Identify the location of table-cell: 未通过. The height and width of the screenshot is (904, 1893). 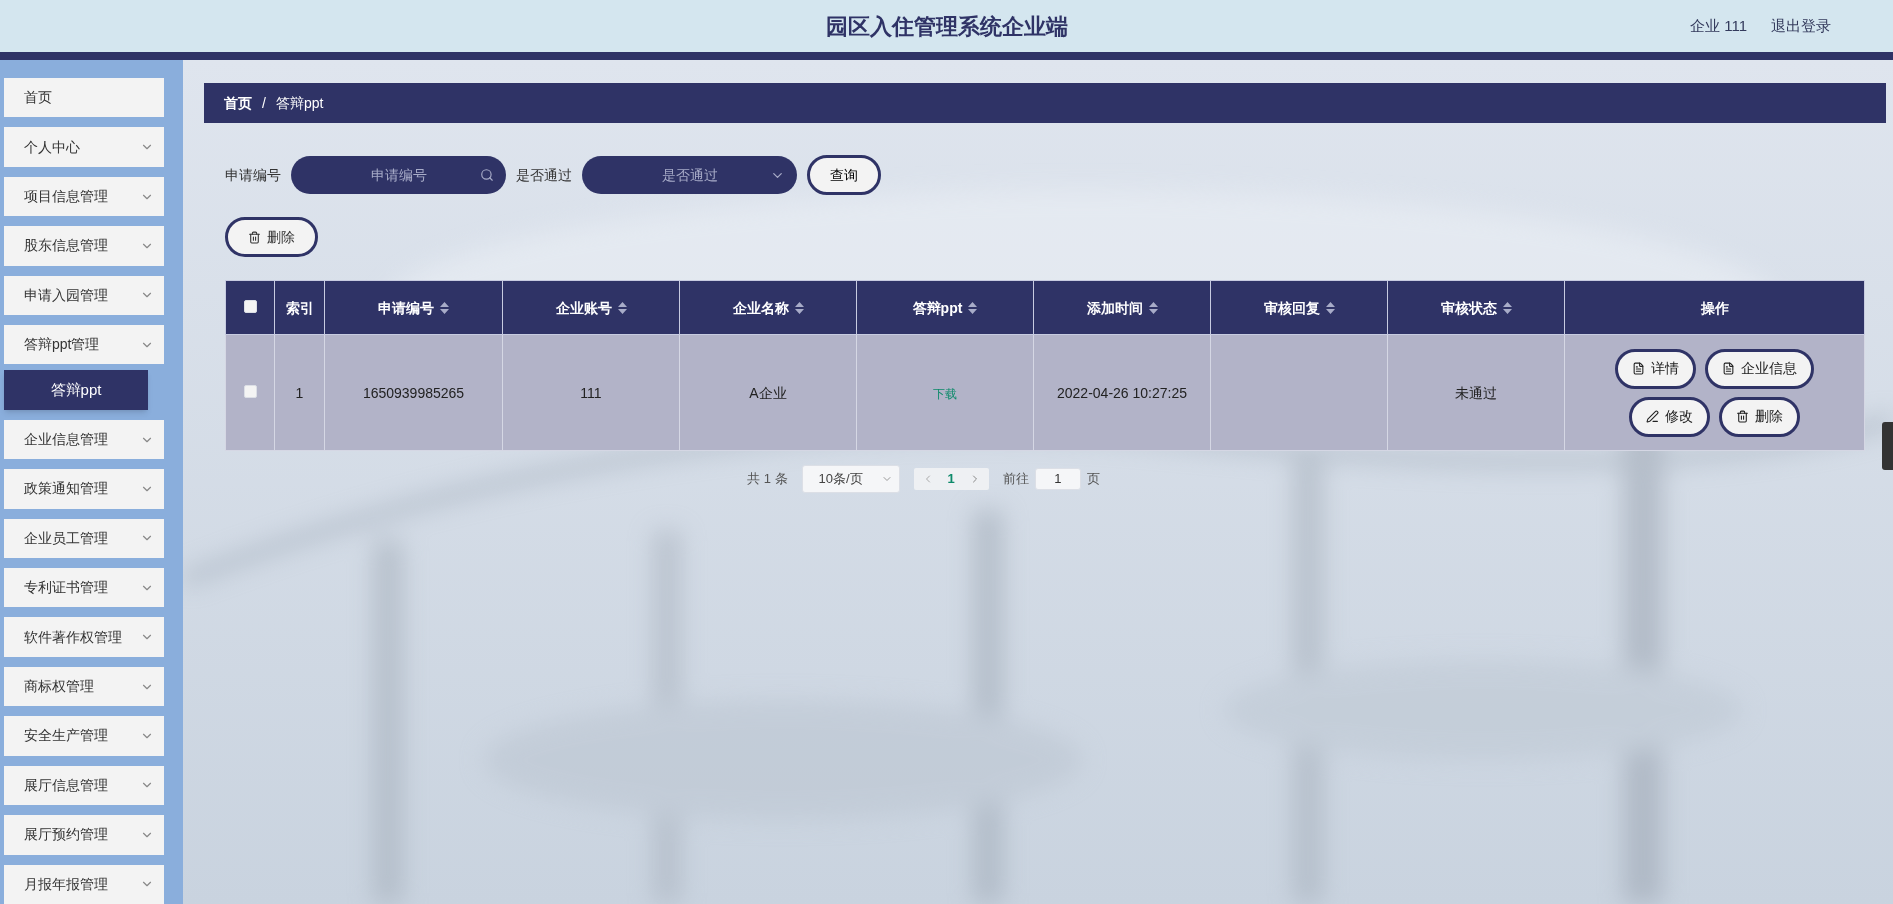
(1476, 392).